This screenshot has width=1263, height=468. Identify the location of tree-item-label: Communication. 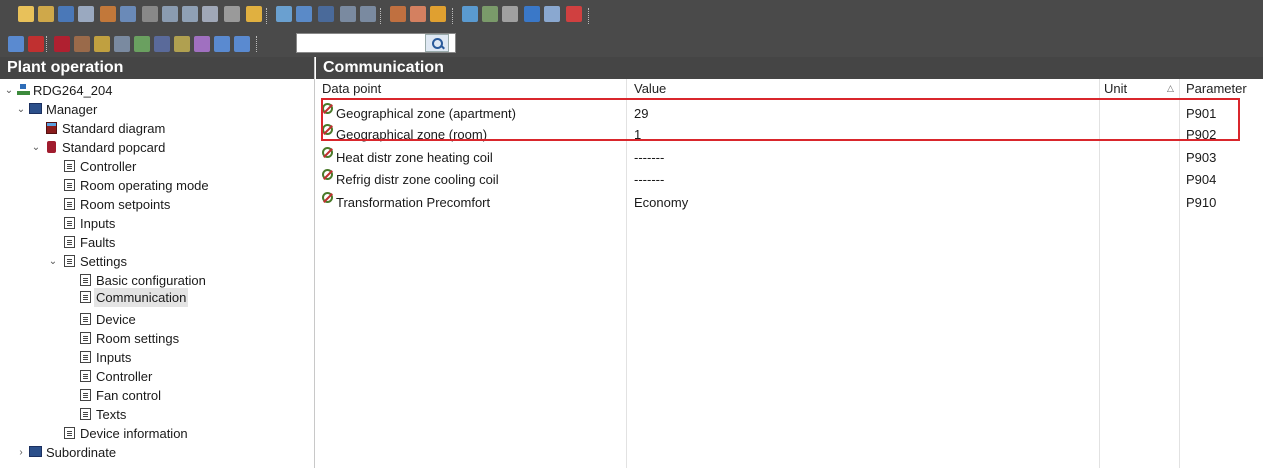
(141, 297).